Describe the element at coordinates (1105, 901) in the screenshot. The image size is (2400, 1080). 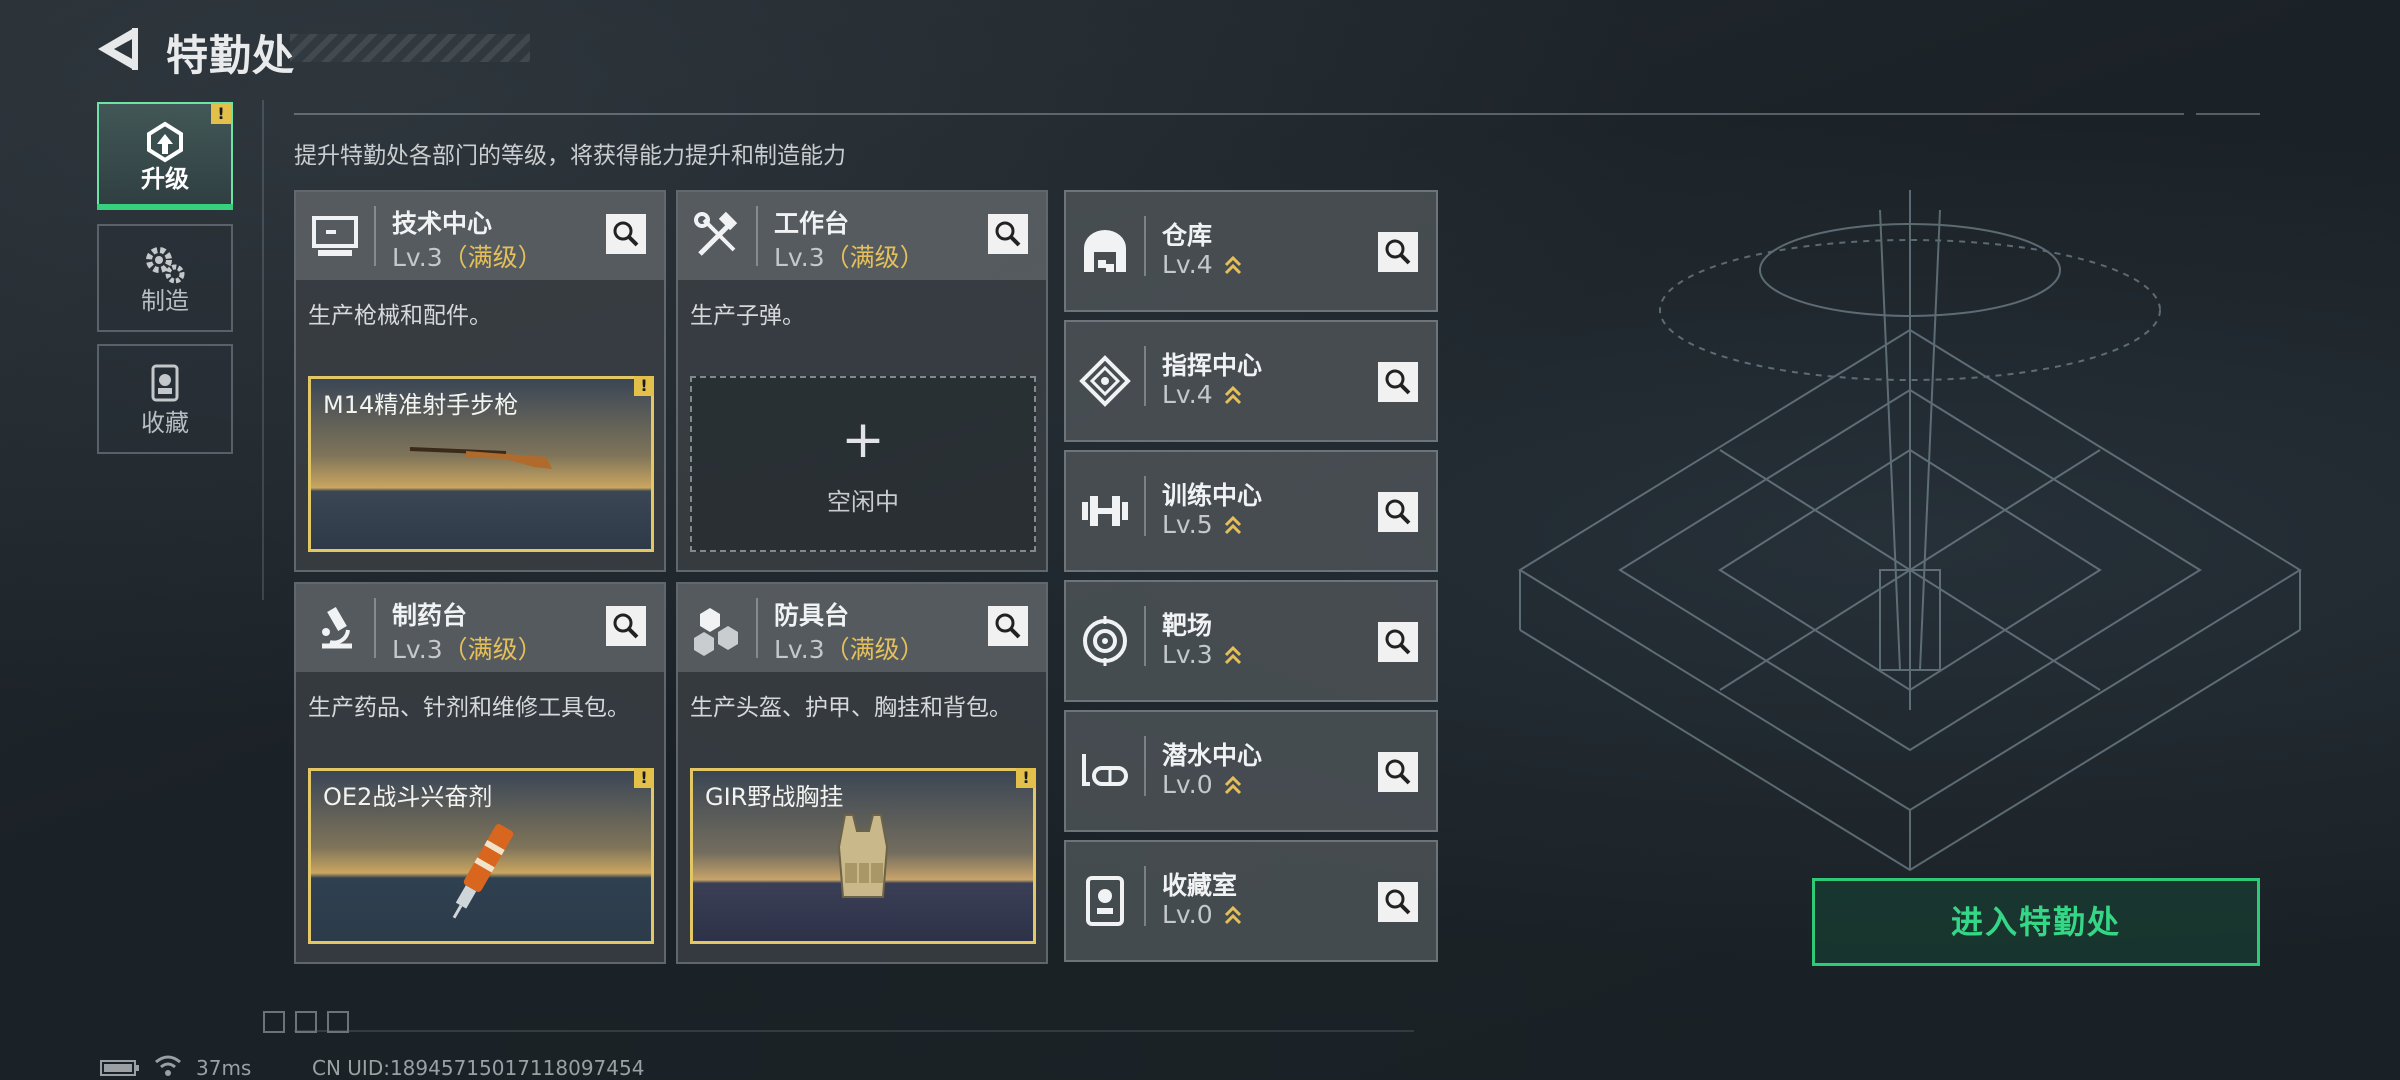
I see `collection-room-icon` at that location.